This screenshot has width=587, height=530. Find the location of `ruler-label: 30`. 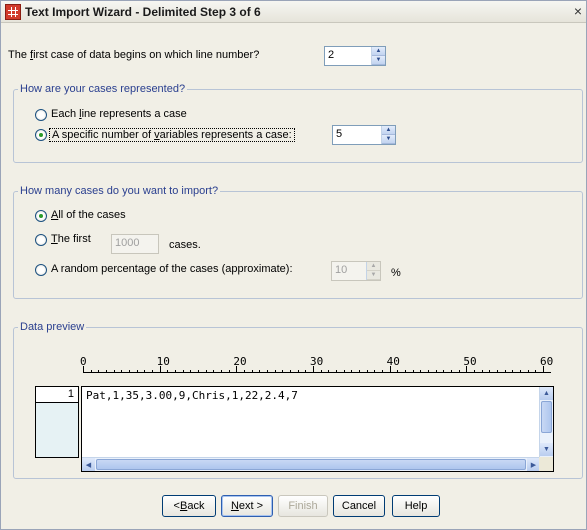

ruler-label: 30 is located at coordinates (317, 361).